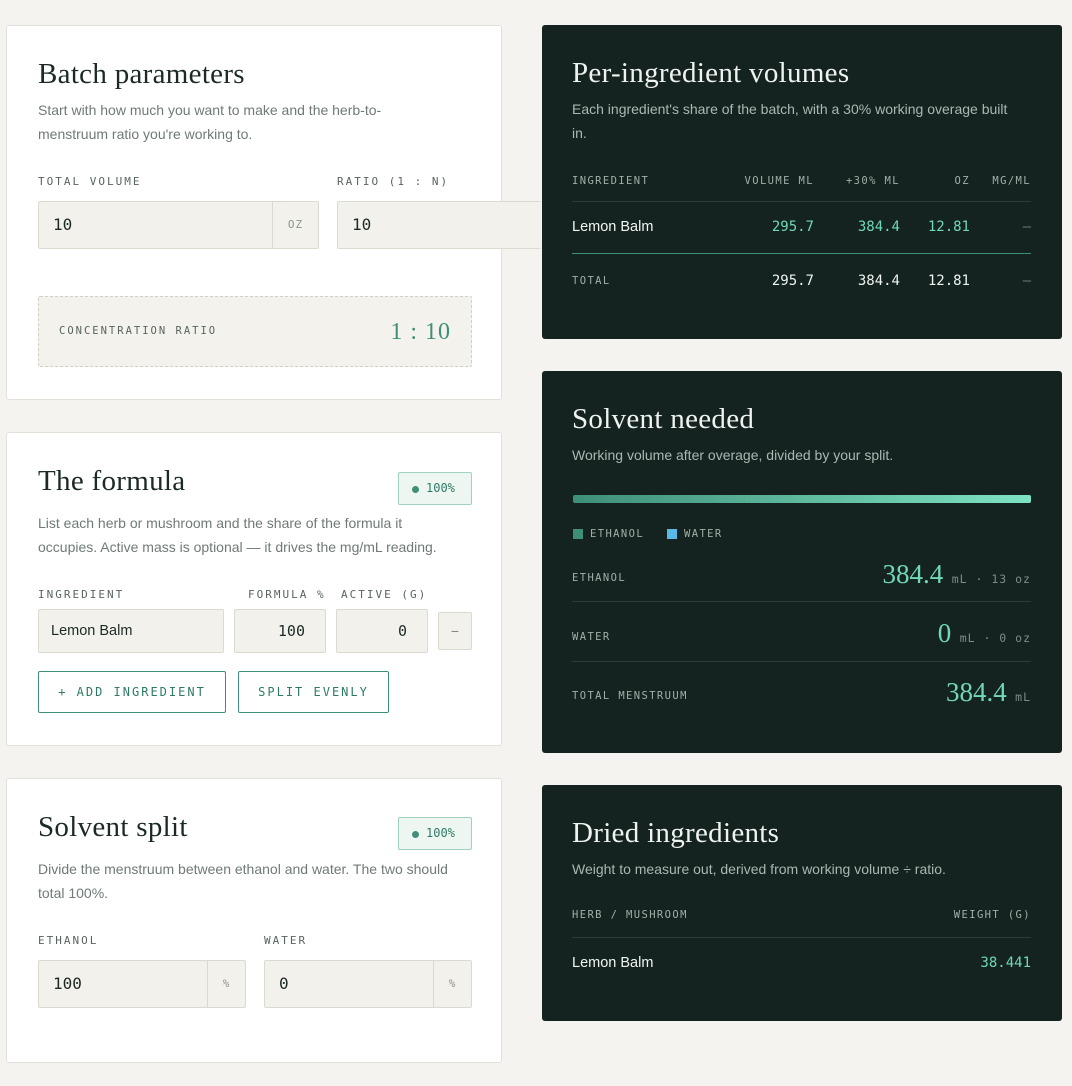  Describe the element at coordinates (1011, 181) in the screenshot. I see `volumes-header-mgml: MG/ML` at that location.